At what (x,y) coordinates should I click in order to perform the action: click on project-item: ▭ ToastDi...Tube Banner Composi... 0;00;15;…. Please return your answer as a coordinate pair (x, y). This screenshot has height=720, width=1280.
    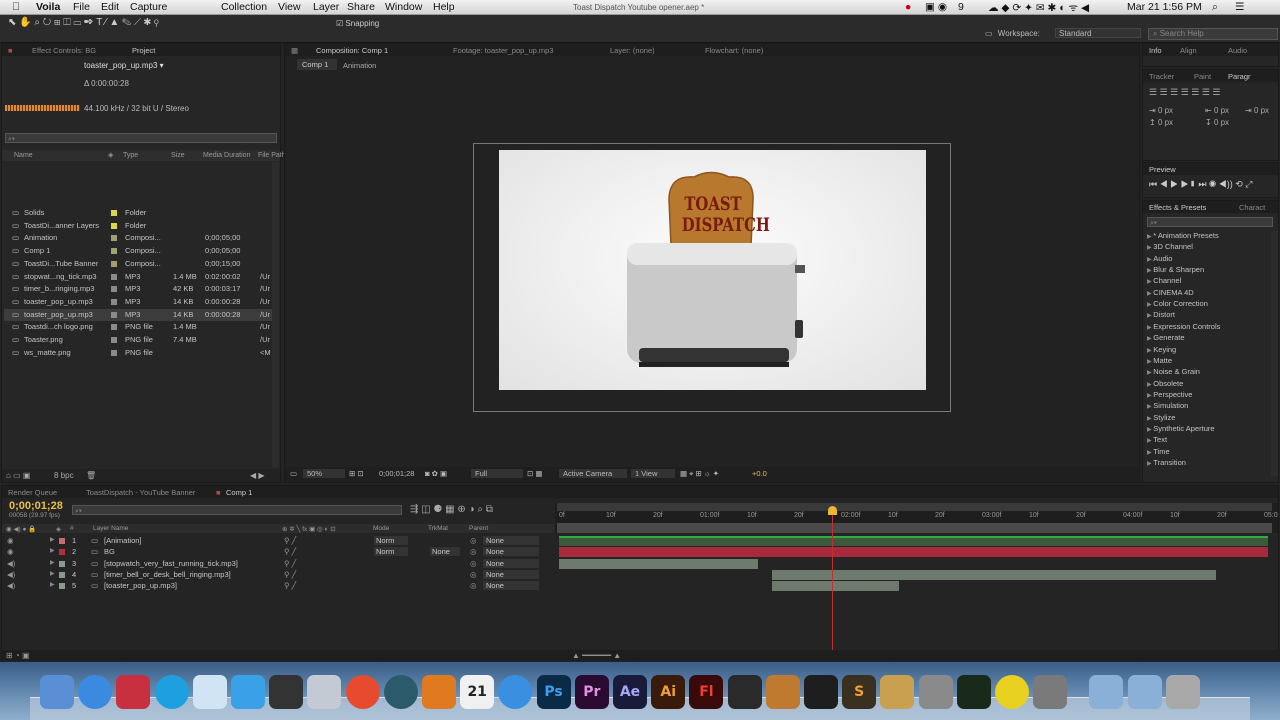
    Looking at the image, I should click on (138, 264).